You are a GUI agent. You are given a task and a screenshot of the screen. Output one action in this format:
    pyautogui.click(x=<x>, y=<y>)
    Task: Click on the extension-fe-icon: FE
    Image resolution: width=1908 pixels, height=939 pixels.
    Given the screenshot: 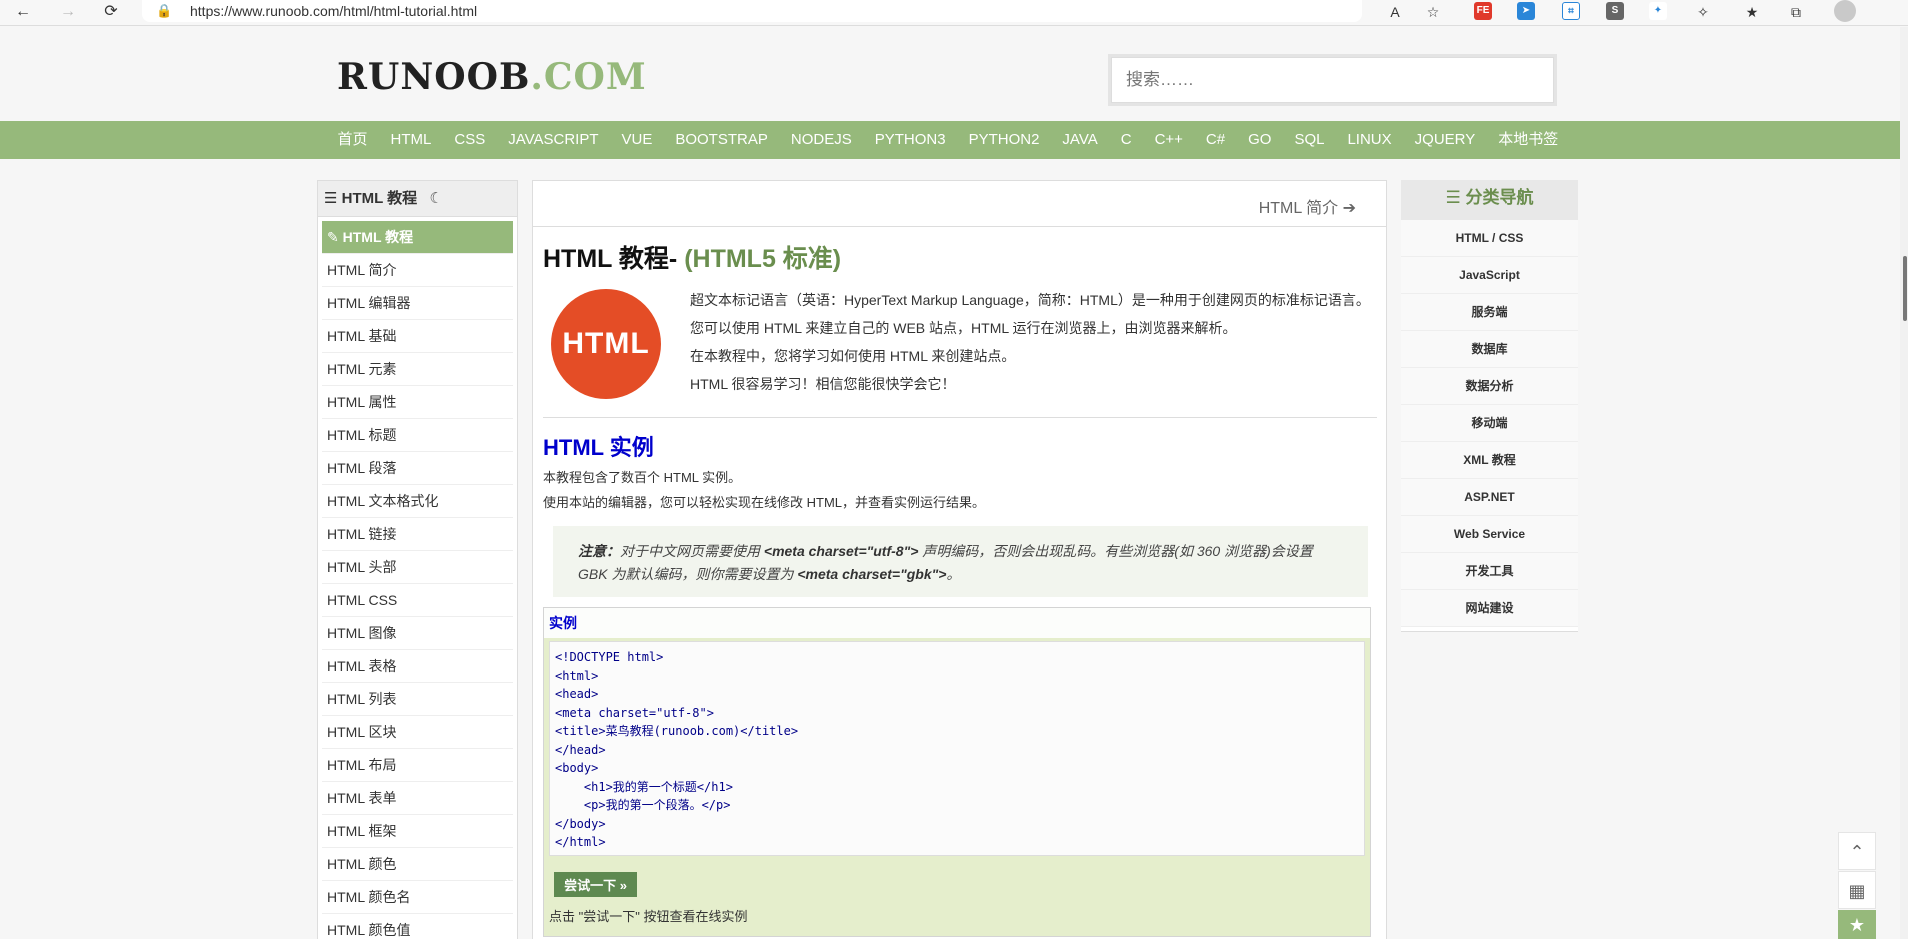 What is the action you would take?
    pyautogui.click(x=1483, y=11)
    